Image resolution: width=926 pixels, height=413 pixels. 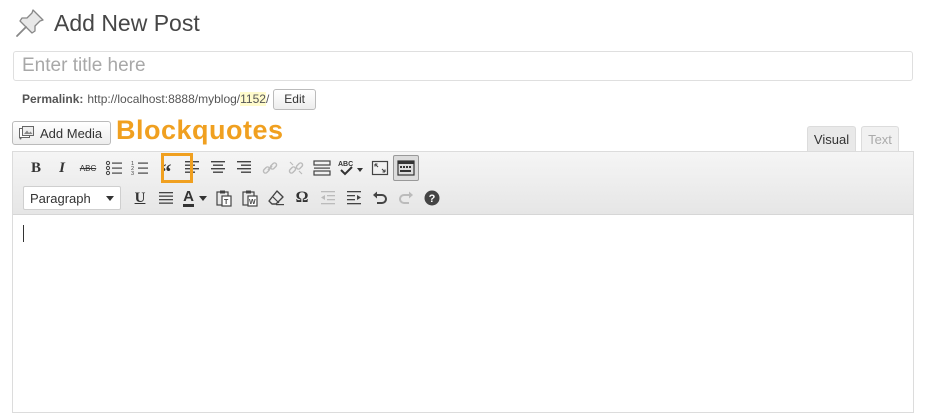 What do you see at coordinates (270, 168) in the screenshot?
I see `insert-link-icon` at bounding box center [270, 168].